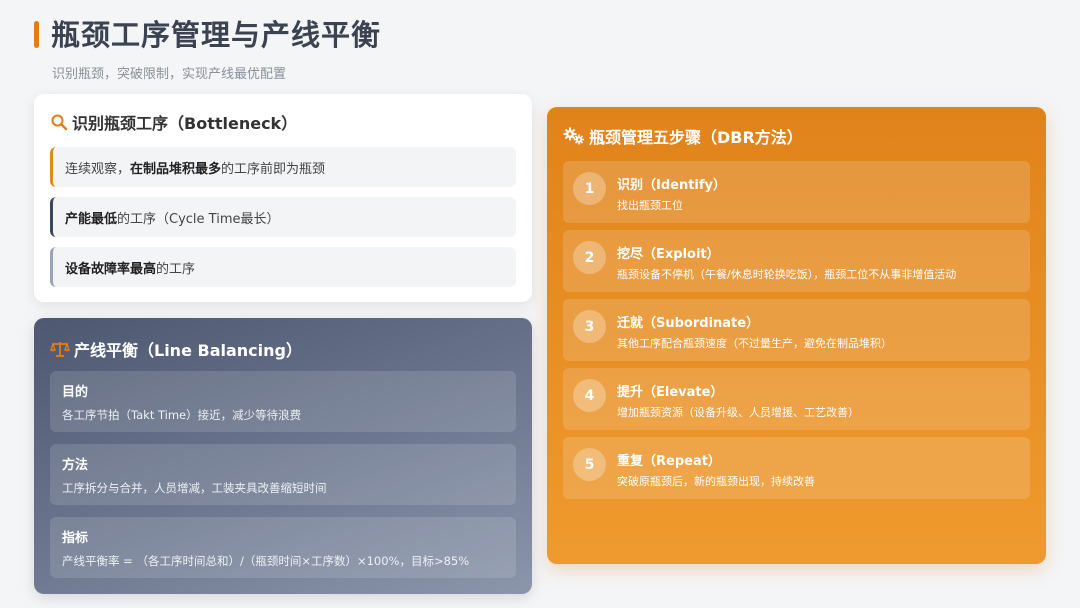 This screenshot has height=608, width=1080. Describe the element at coordinates (194, 488) in the screenshot. I see `balance-item-desc: 工序拆分与合并，人员增减，工装夹具改善缩短时间` at that location.